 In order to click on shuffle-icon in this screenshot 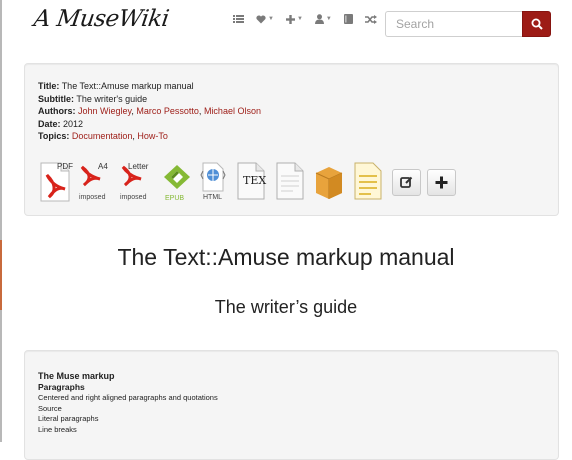, I will do `click(370, 19)`.